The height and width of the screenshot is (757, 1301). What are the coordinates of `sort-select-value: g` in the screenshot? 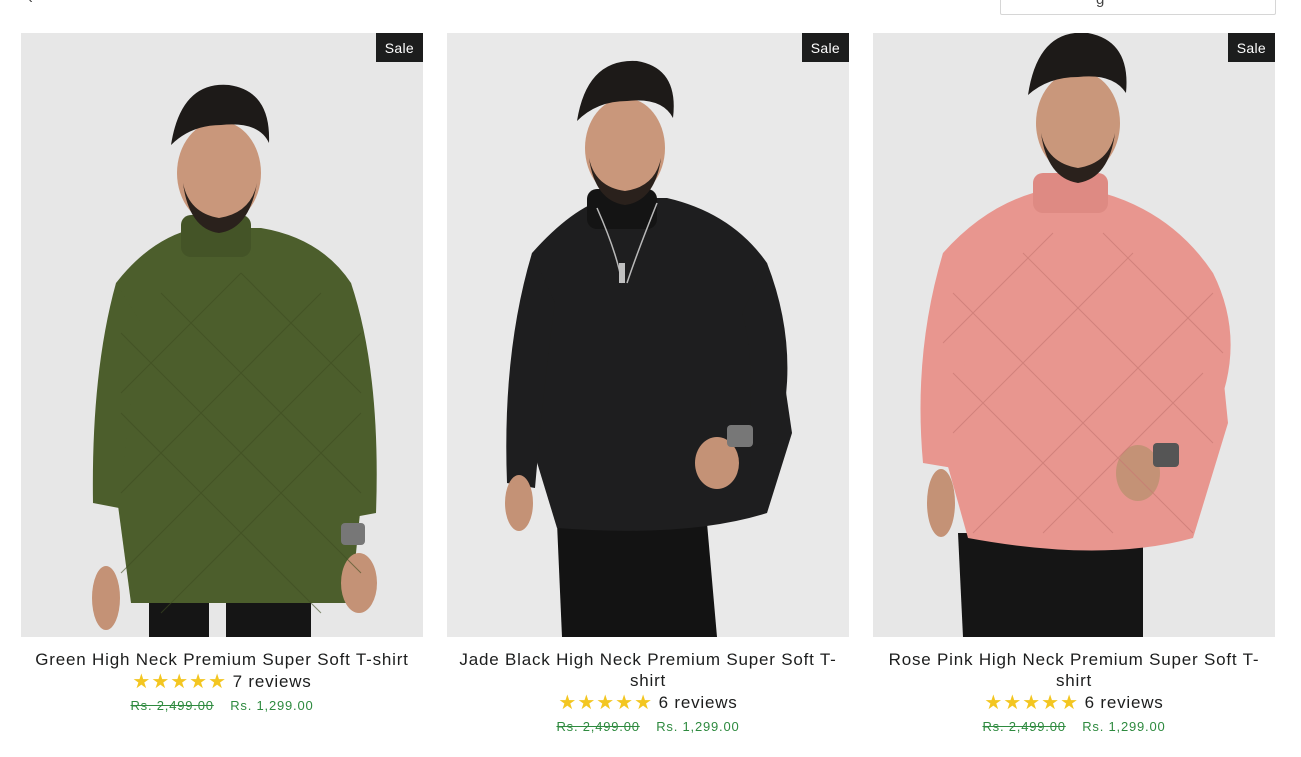 It's located at (1100, 4).